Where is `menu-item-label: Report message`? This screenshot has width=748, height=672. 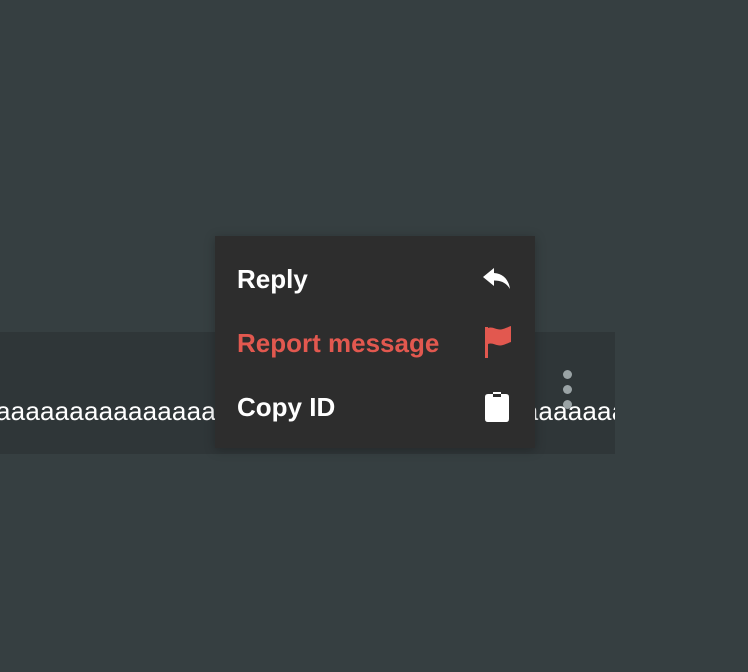
menu-item-label: Report message is located at coordinates (338, 343).